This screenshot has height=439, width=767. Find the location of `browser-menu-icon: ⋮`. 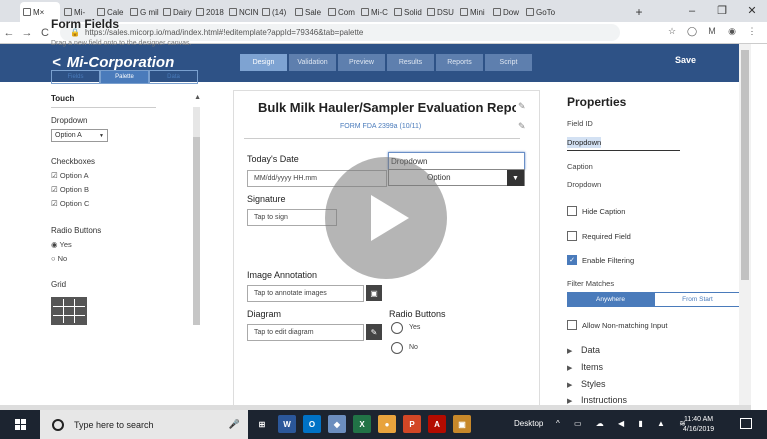

browser-menu-icon: ⋮ is located at coordinates (752, 33).